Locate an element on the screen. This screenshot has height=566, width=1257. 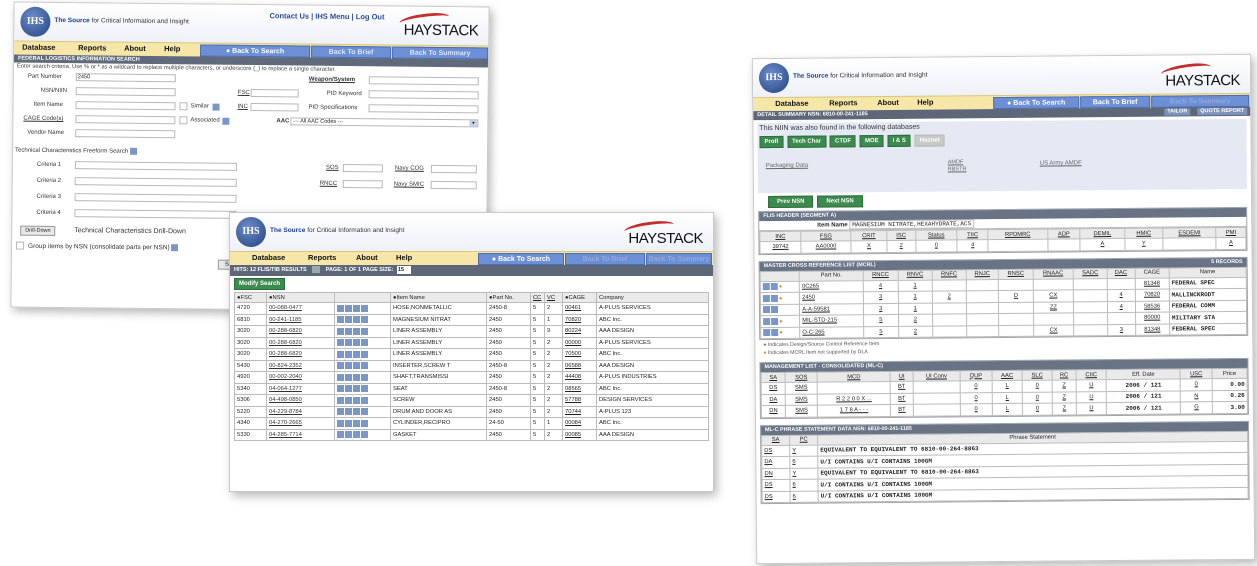
phrase-cell: DA is located at coordinates (775, 462).